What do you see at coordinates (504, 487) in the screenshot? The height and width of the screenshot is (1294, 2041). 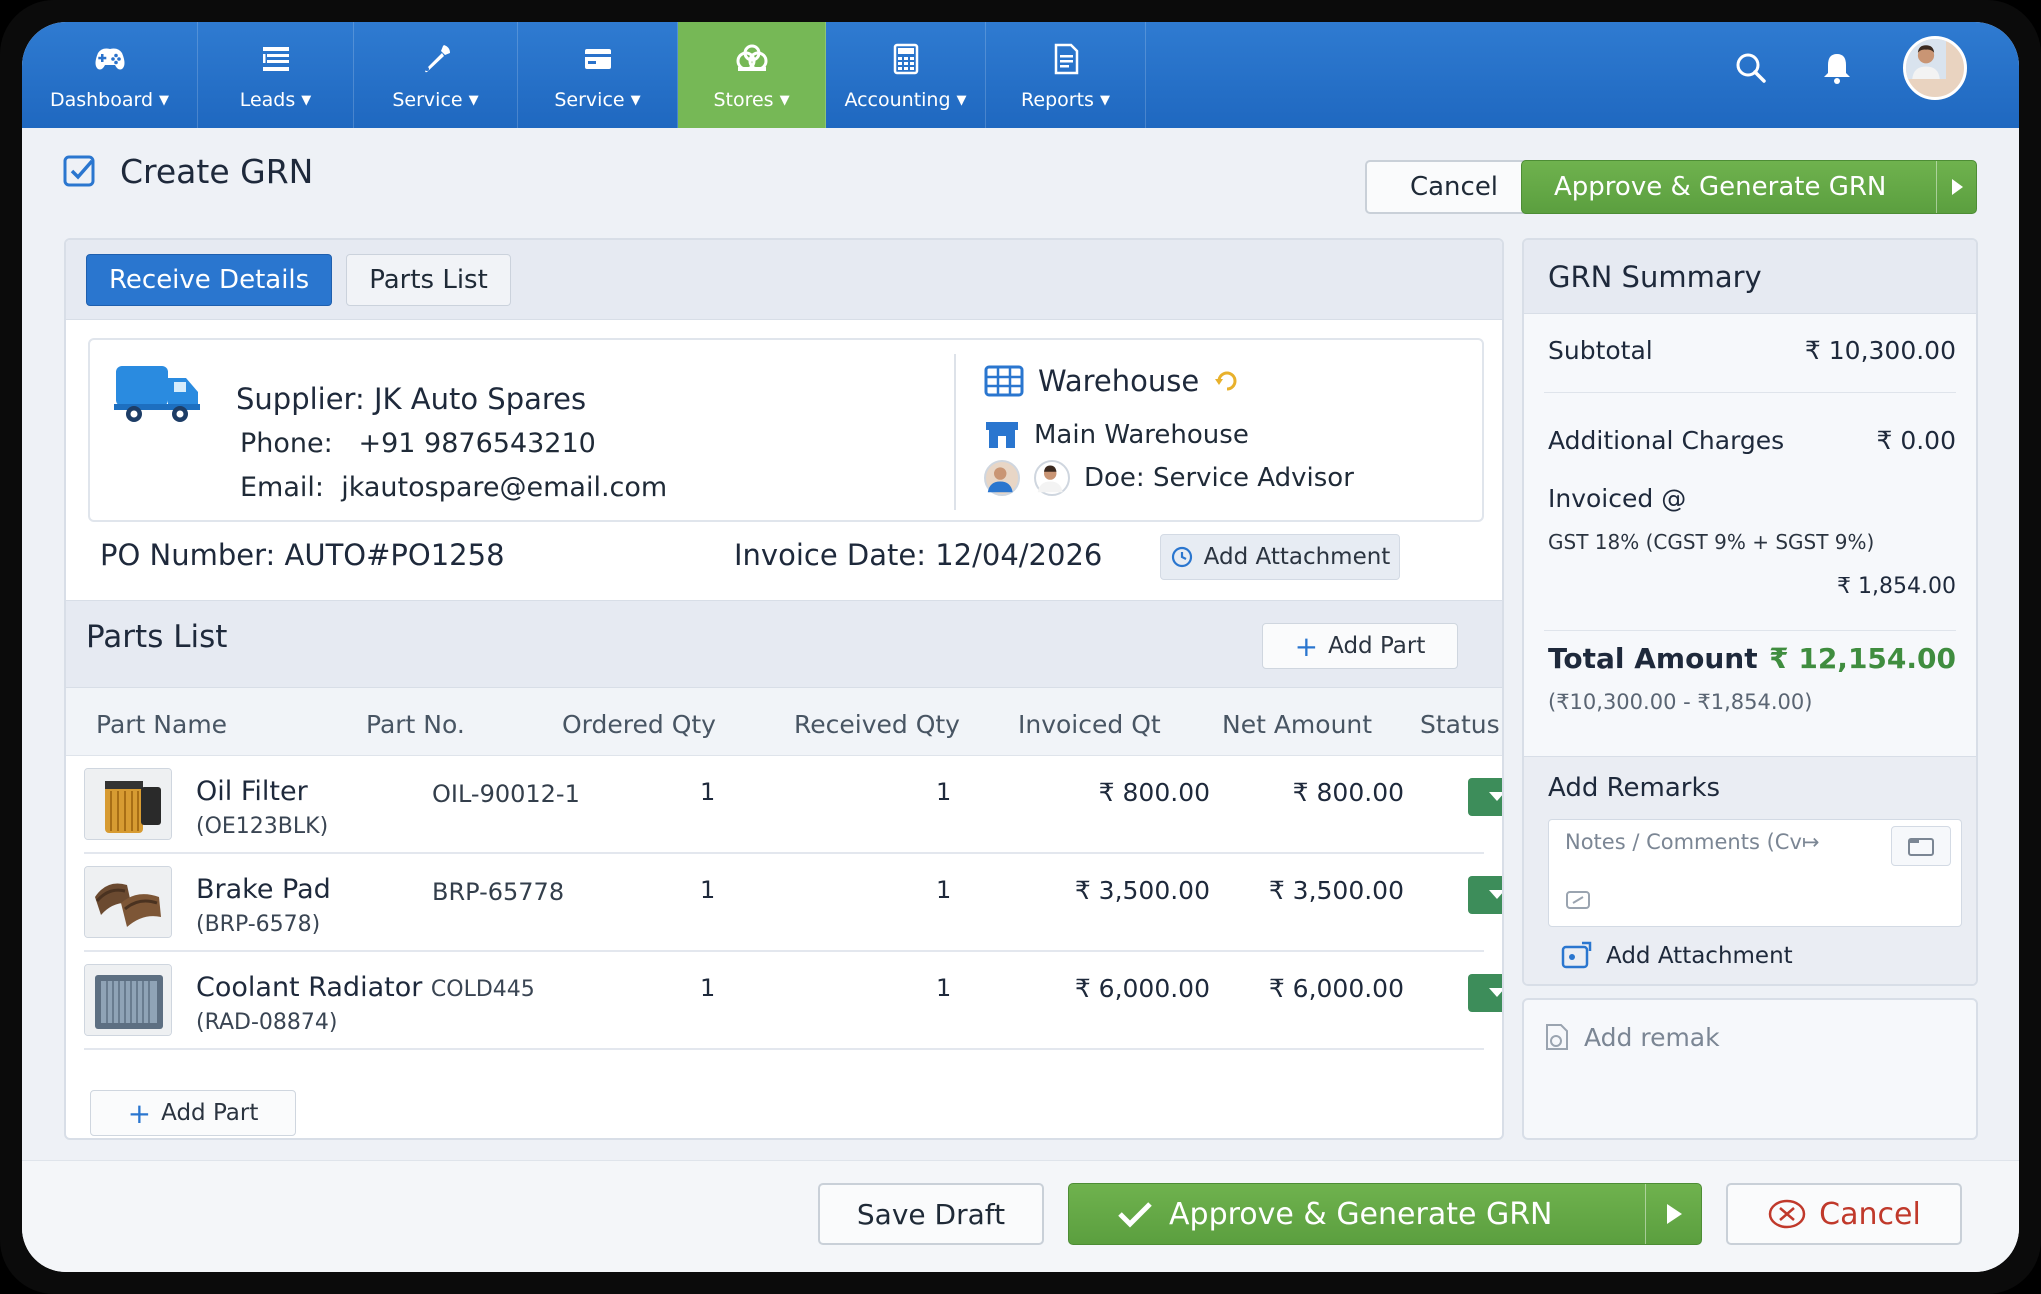 I see `supplier-email: jkautospare@email.com` at bounding box center [504, 487].